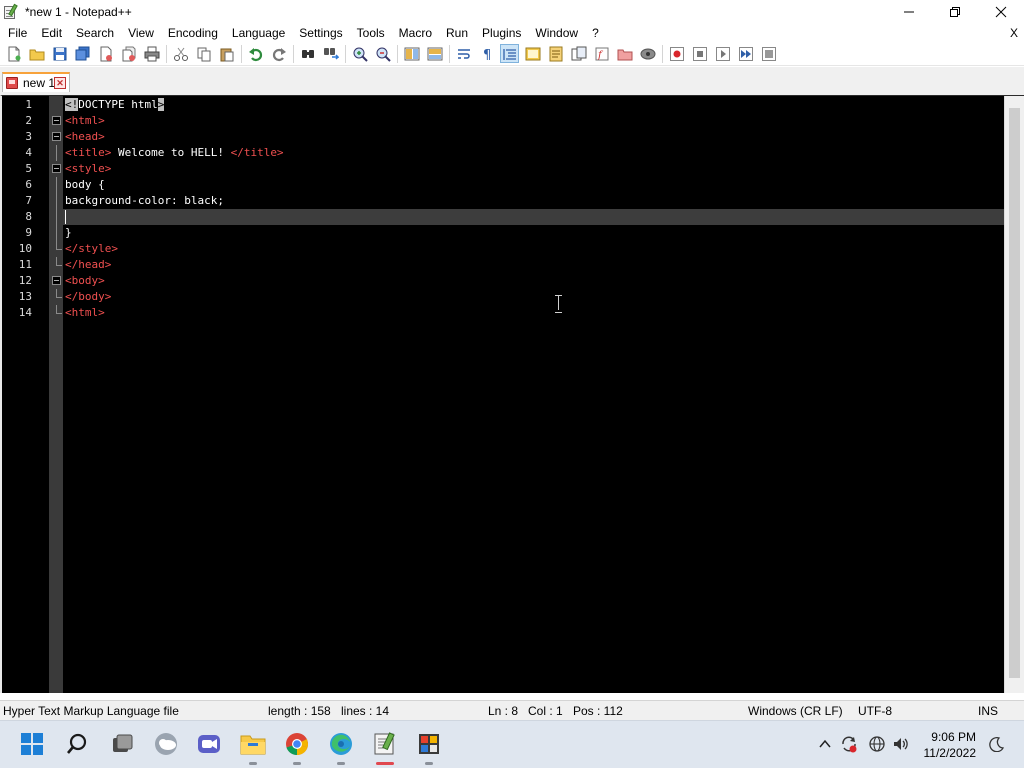  I want to click on zoom-in-button, so click(359, 53).